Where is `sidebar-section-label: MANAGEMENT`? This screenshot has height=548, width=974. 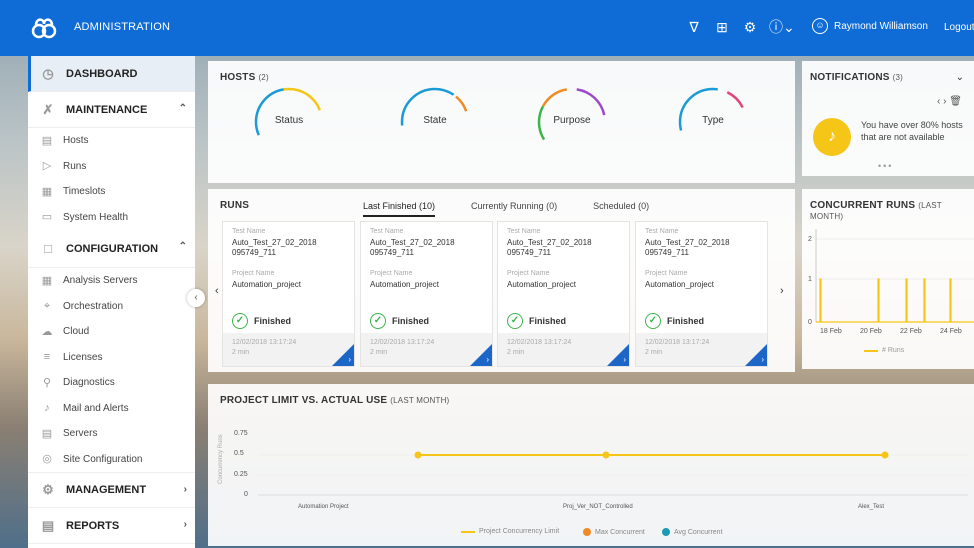
sidebar-section-label: MANAGEMENT is located at coordinates (106, 490).